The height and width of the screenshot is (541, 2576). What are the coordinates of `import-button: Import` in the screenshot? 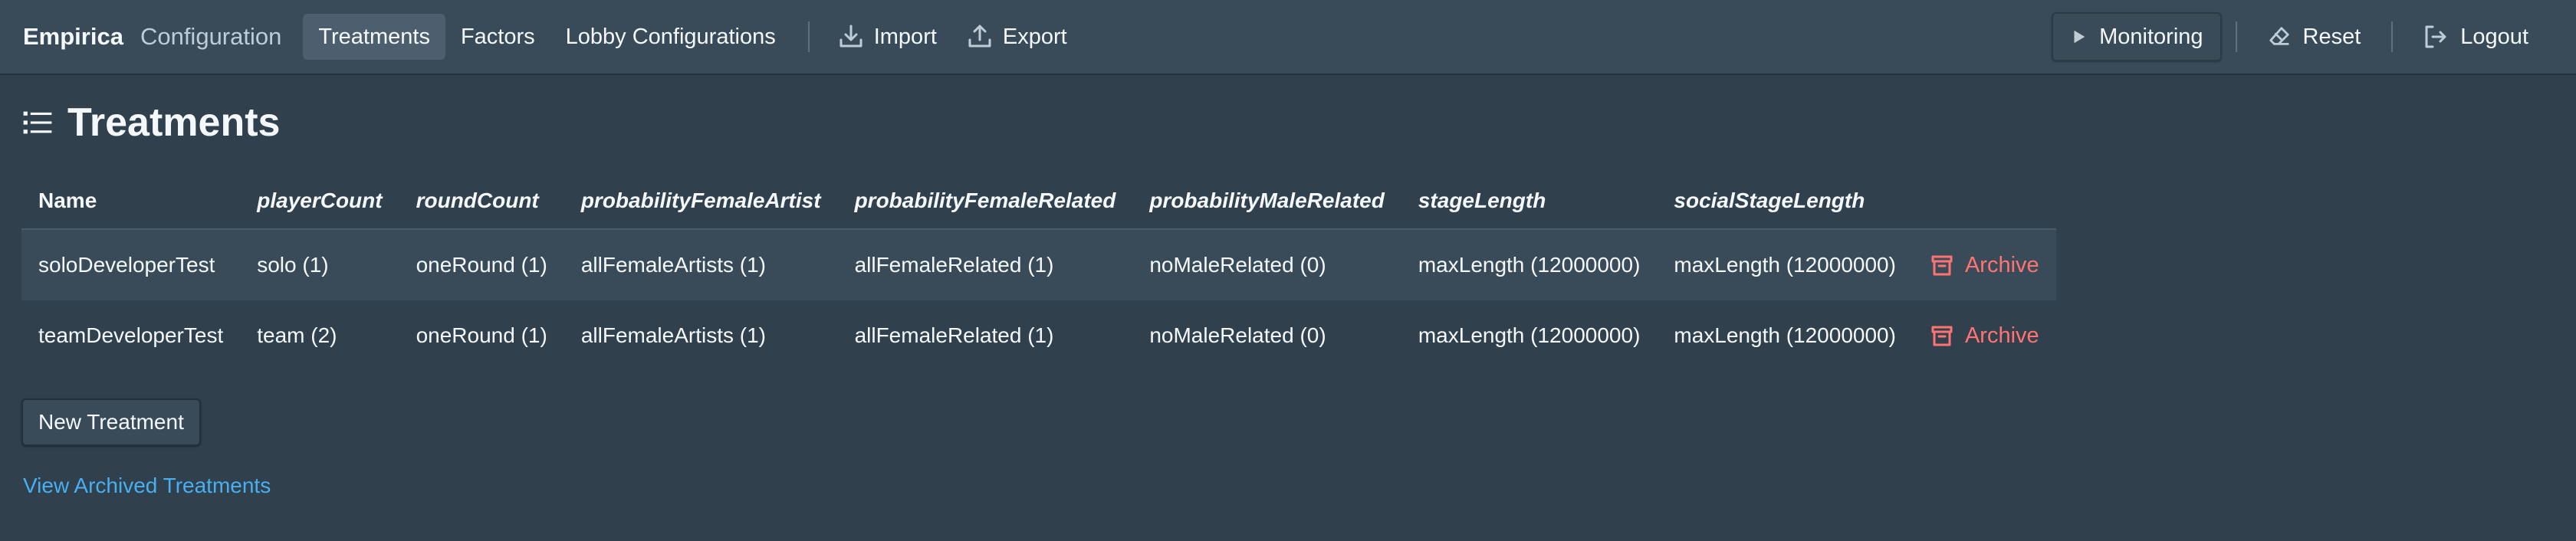 It's located at (888, 37).